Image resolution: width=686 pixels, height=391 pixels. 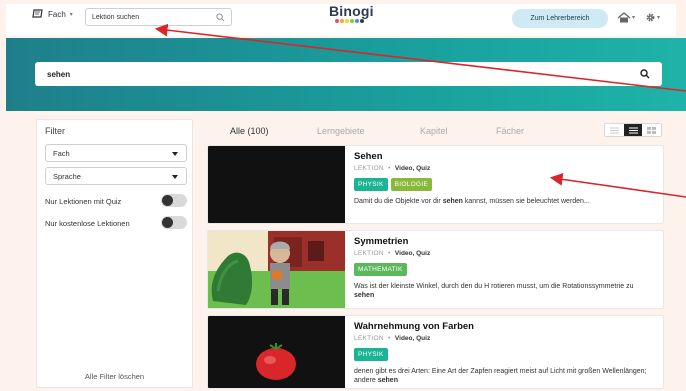 I want to click on main-search-field: sehen, so click(x=348, y=74).